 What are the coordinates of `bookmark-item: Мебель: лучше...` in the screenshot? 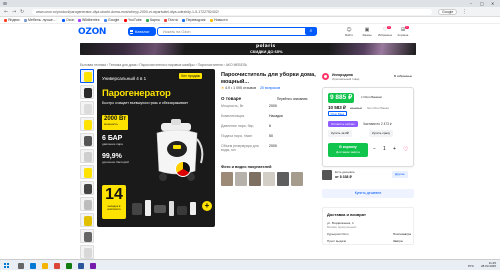 It's located at (40, 20).